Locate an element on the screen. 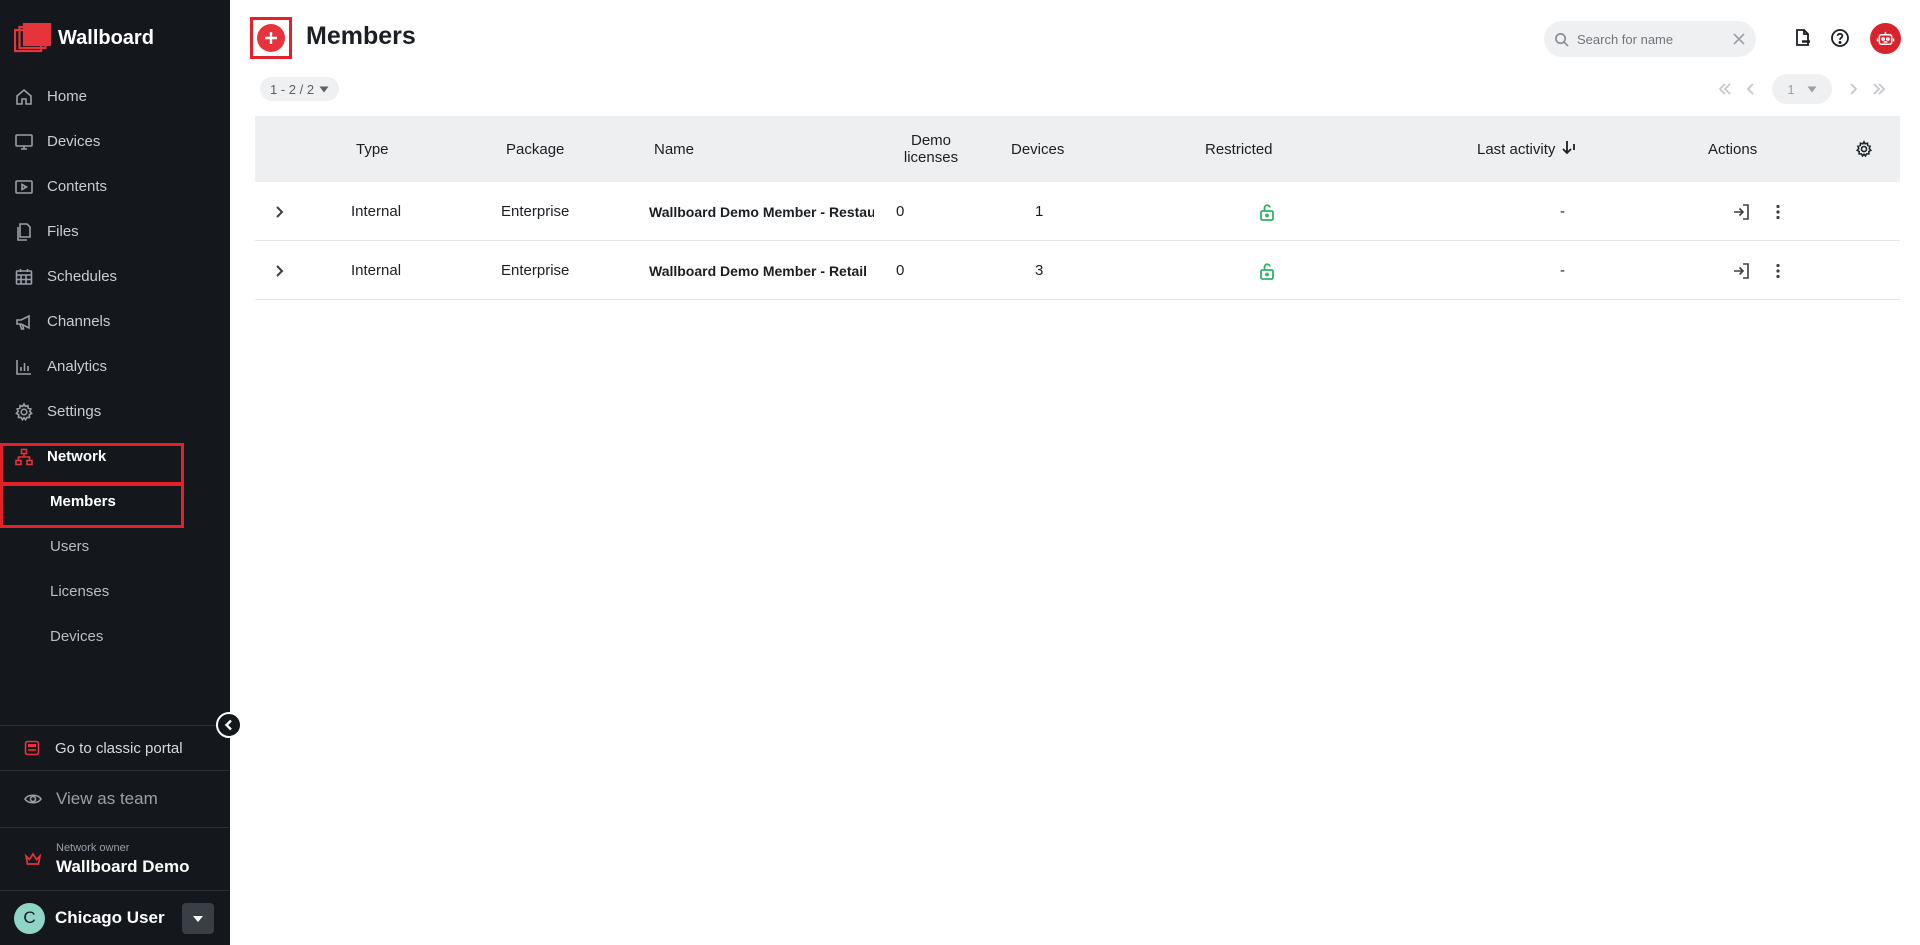 Image resolution: width=1920 pixels, height=945 pixels. cell-devices: 3 is located at coordinates (1039, 270).